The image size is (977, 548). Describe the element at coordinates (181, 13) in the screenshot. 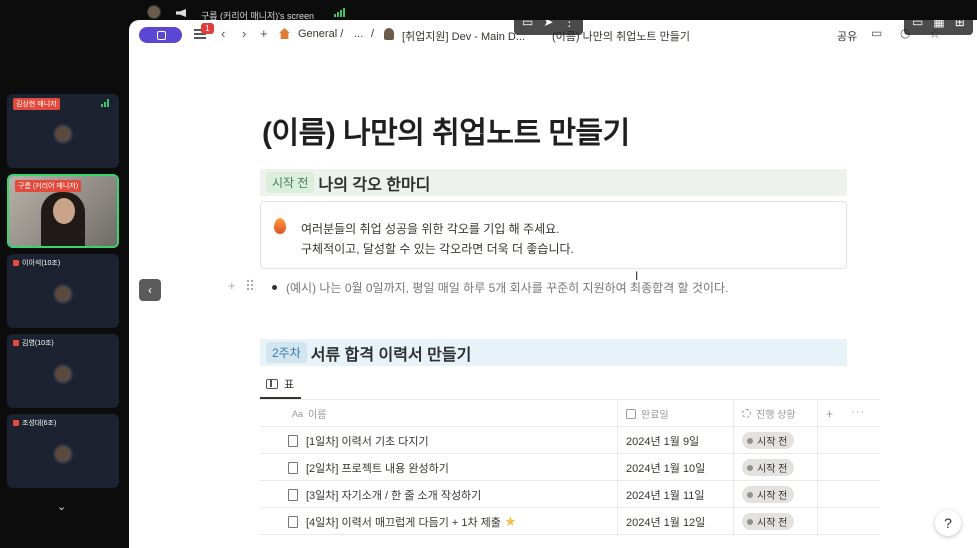

I see `speaker-icon` at that location.